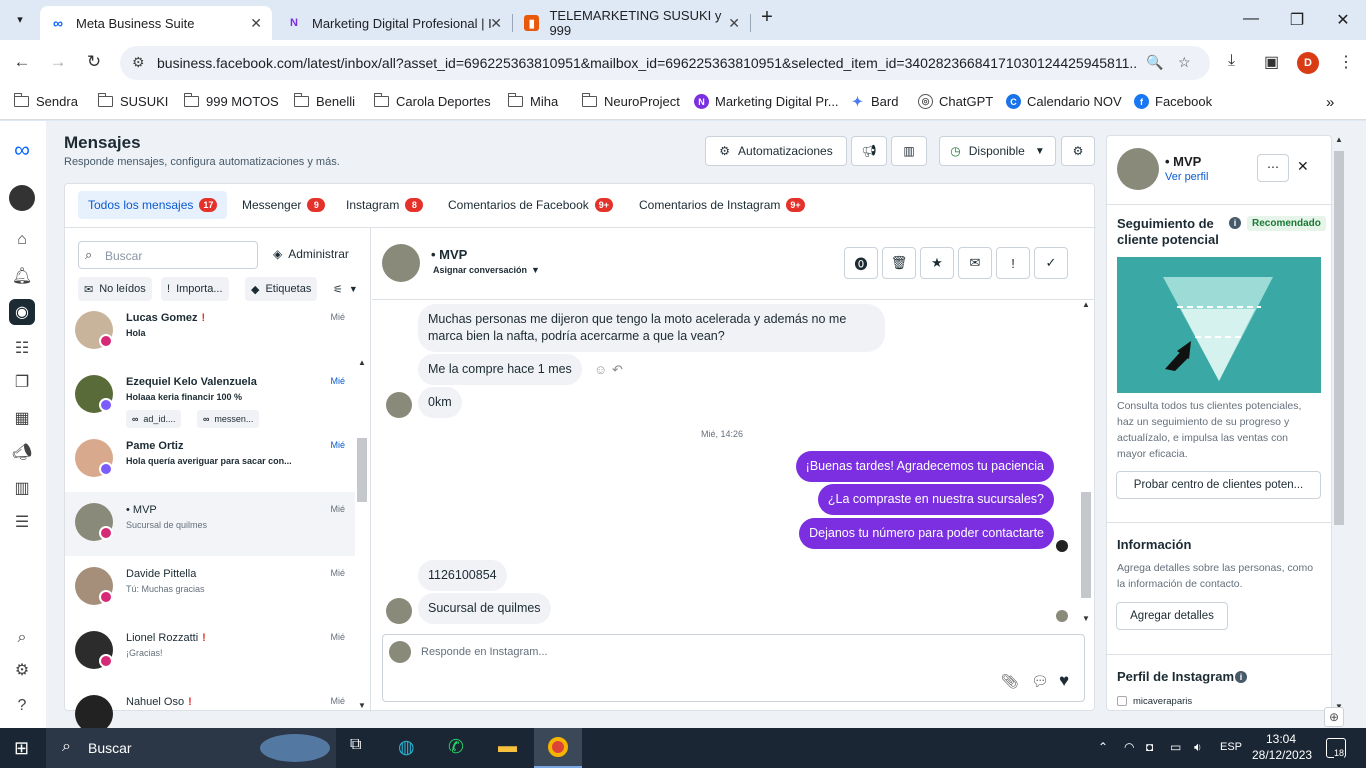  What do you see at coordinates (530, 205) in the screenshot?
I see `tab-facebook-comments: Comentarios de Facebook 9+` at bounding box center [530, 205].